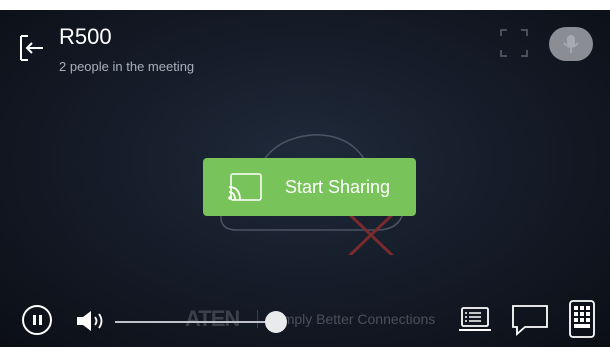 This screenshot has height=347, width=610. What do you see at coordinates (195, 322) in the screenshot?
I see `volume-track` at bounding box center [195, 322].